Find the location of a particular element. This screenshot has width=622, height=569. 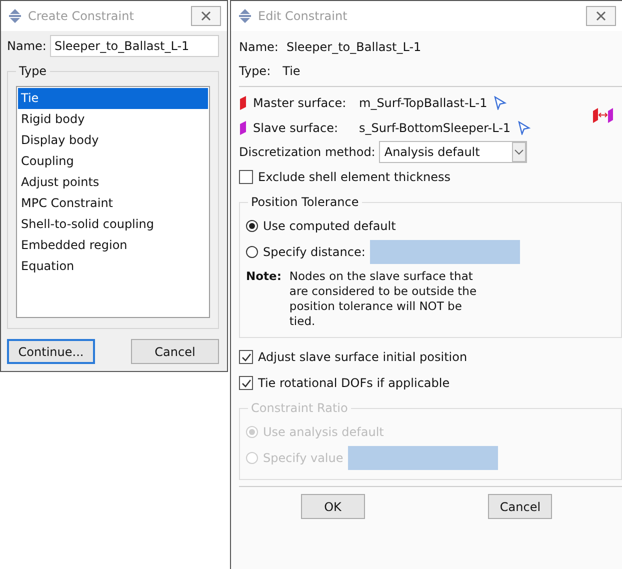

window-title: Create Constraint is located at coordinates (81, 16).